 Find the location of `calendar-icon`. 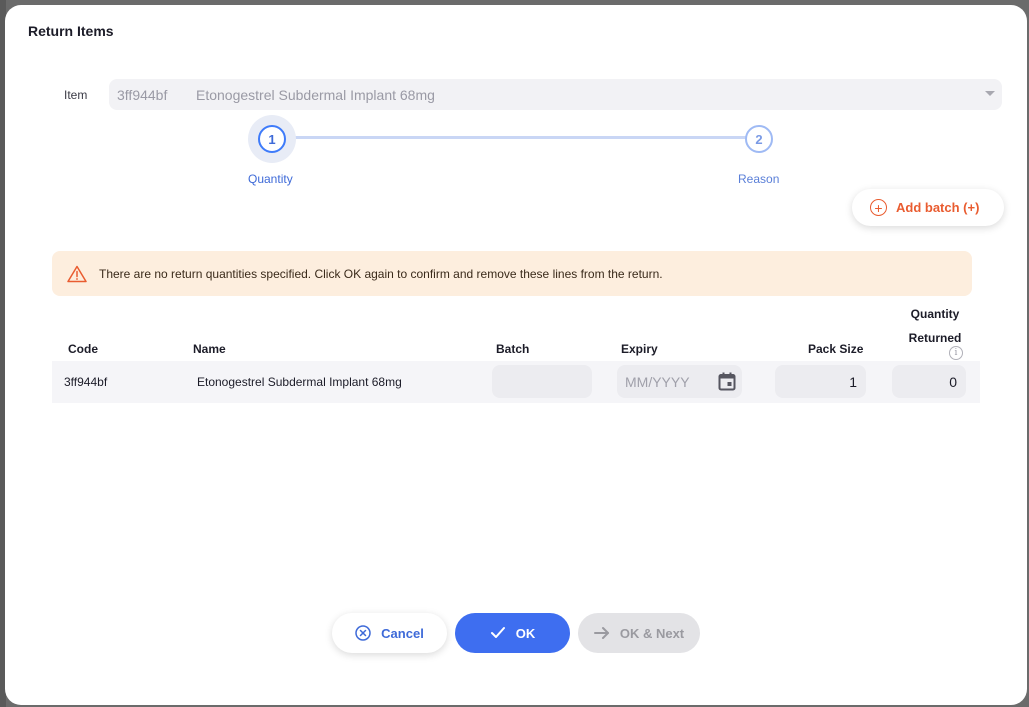

calendar-icon is located at coordinates (727, 381).